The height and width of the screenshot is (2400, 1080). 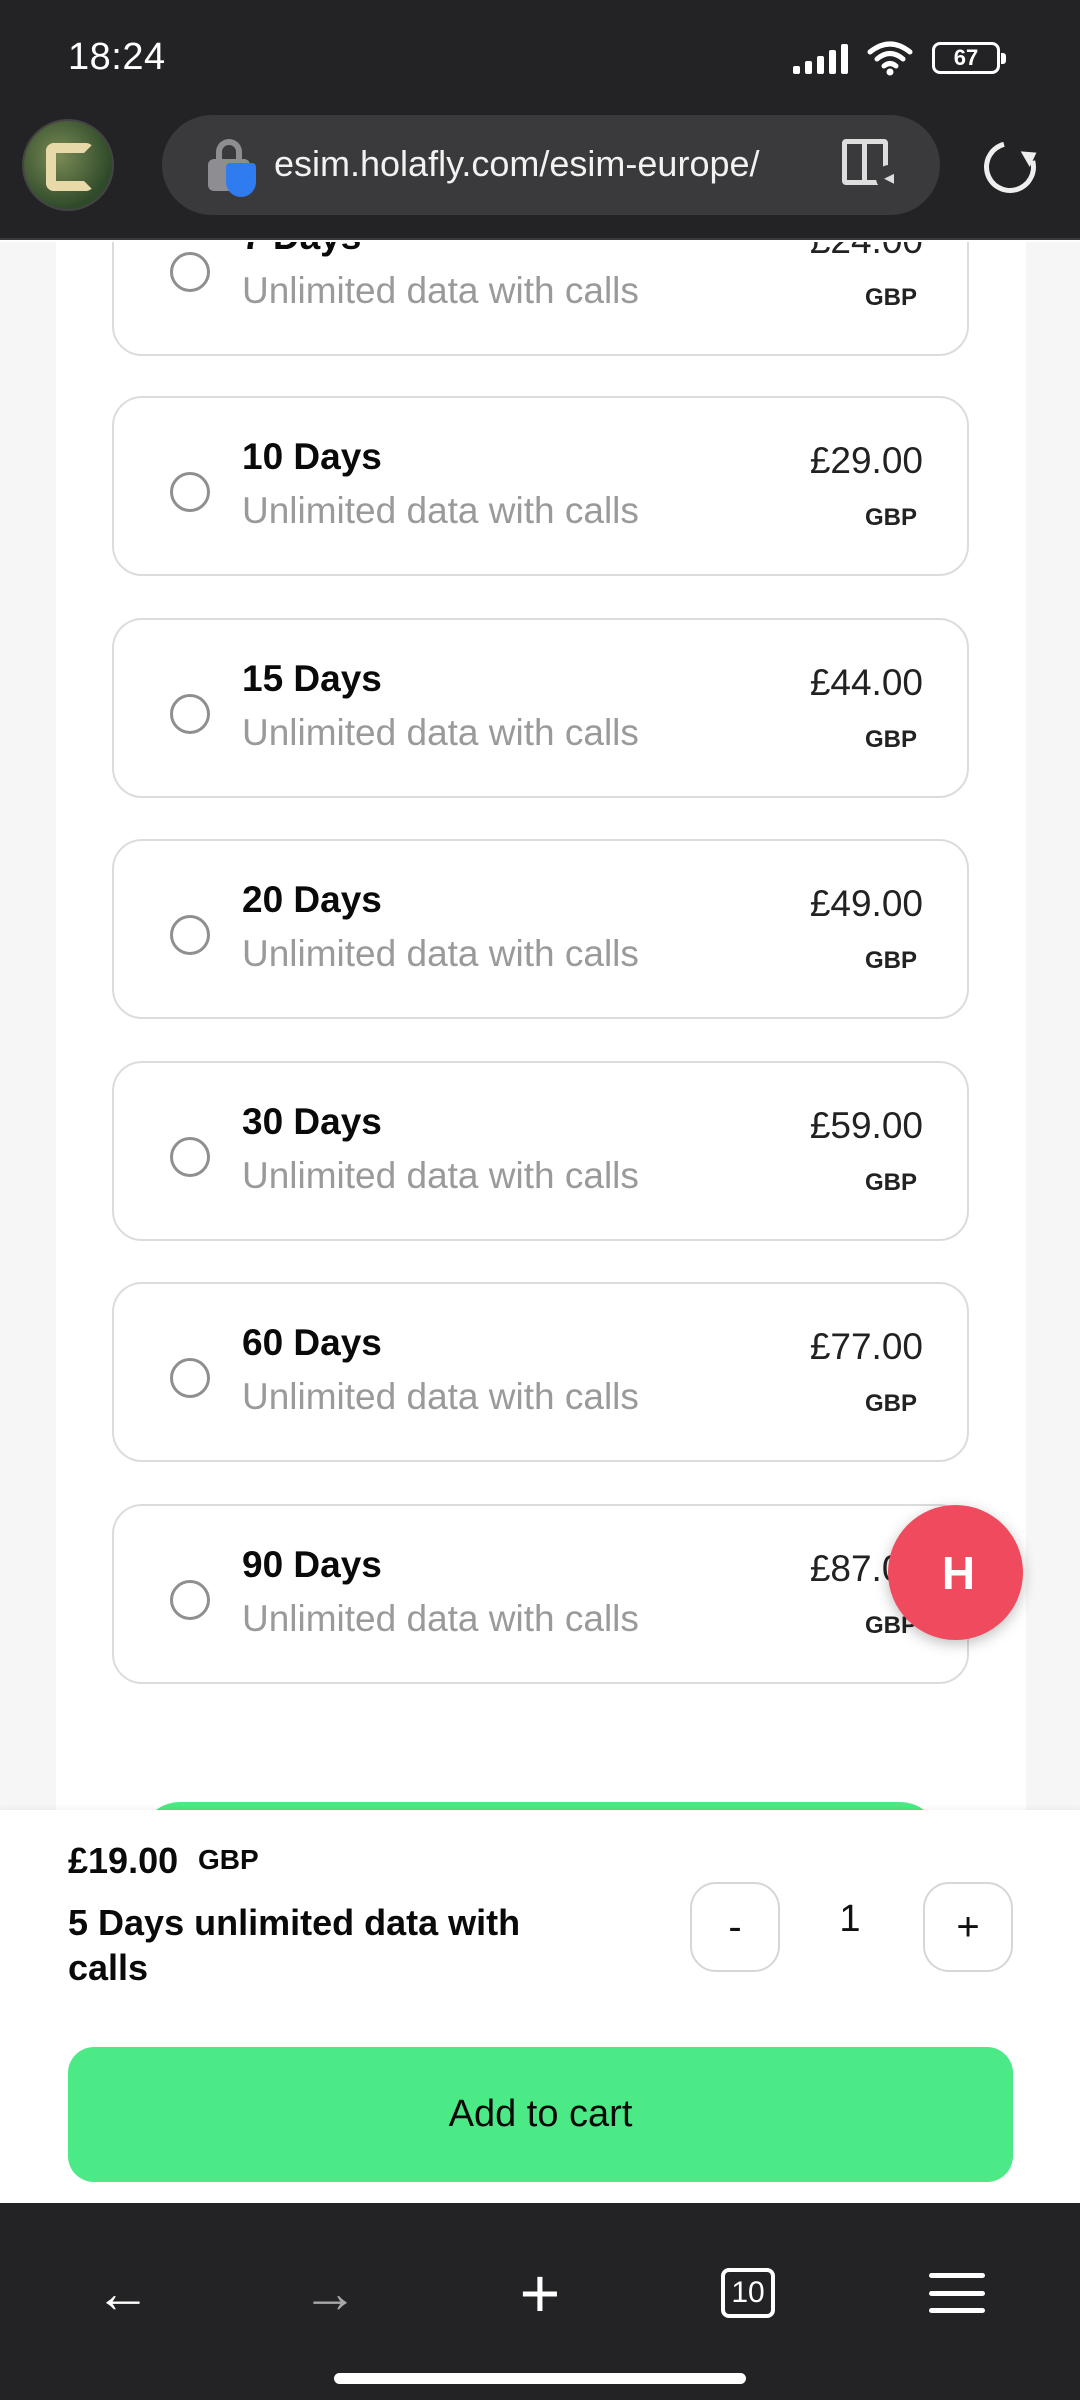 I want to click on profile-avatar, so click(x=68, y=165).